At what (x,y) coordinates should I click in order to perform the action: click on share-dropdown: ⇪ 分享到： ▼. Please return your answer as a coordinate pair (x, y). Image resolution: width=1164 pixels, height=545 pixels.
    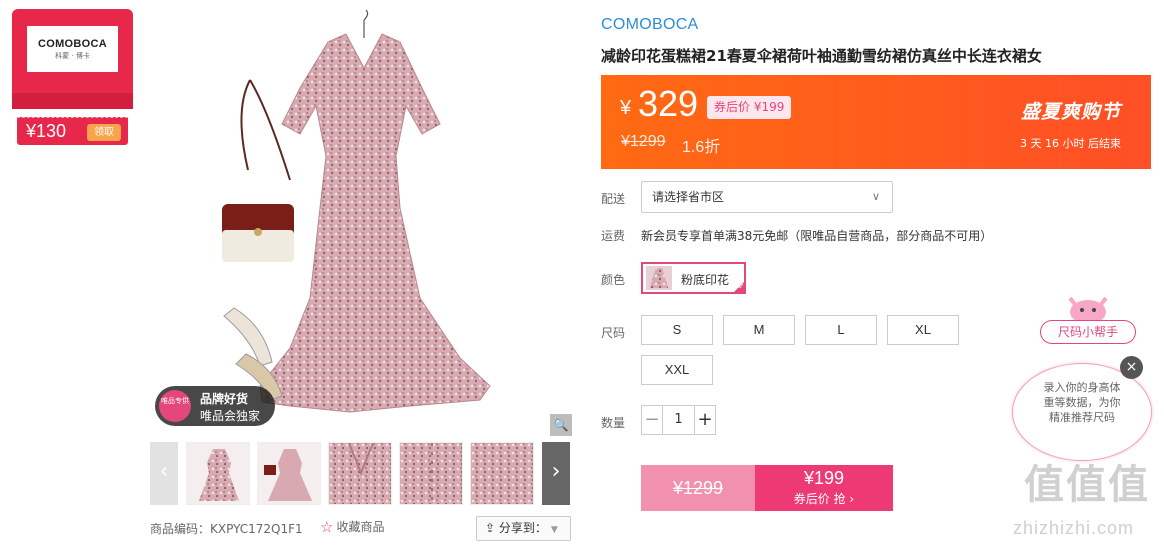
    Looking at the image, I should click on (523, 528).